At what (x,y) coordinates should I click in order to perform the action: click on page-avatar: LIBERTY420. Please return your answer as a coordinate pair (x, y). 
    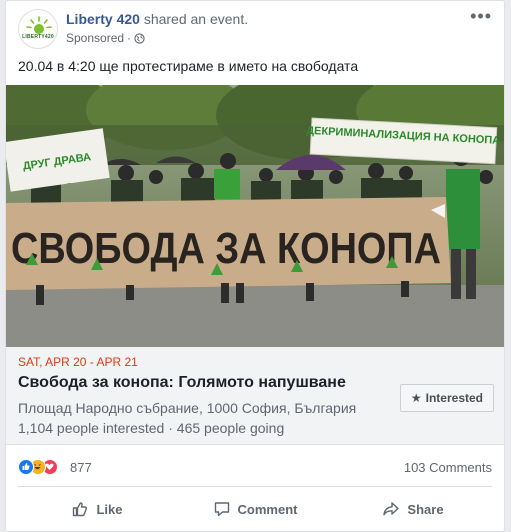
    Looking at the image, I should click on (38, 29).